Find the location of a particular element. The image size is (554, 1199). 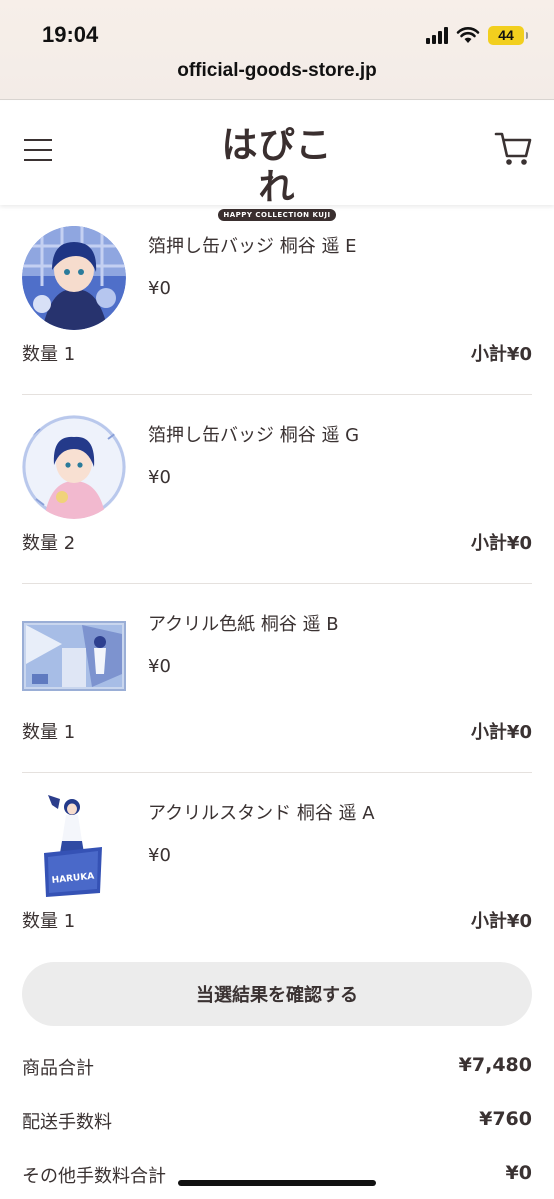

confirm-results-button: 当選結果を確認する is located at coordinates (277, 994).